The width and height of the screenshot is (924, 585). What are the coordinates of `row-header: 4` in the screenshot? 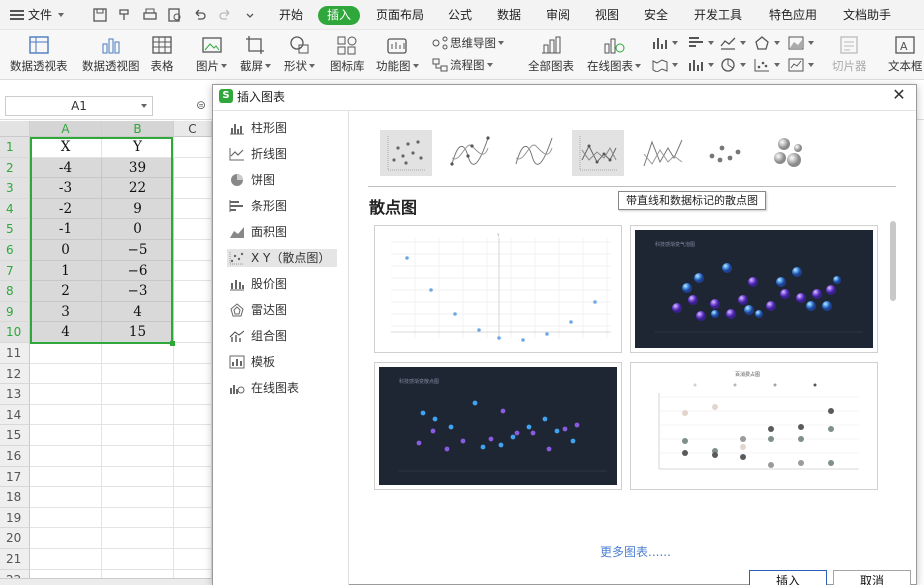 It's located at (15, 209).